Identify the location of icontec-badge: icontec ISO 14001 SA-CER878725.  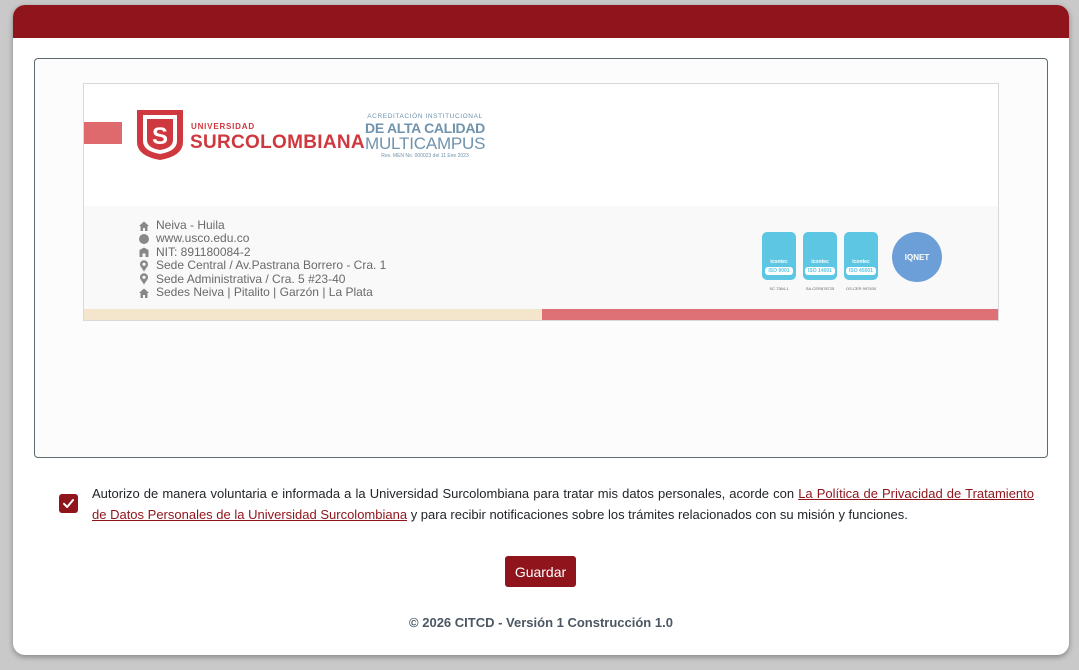
(820, 261).